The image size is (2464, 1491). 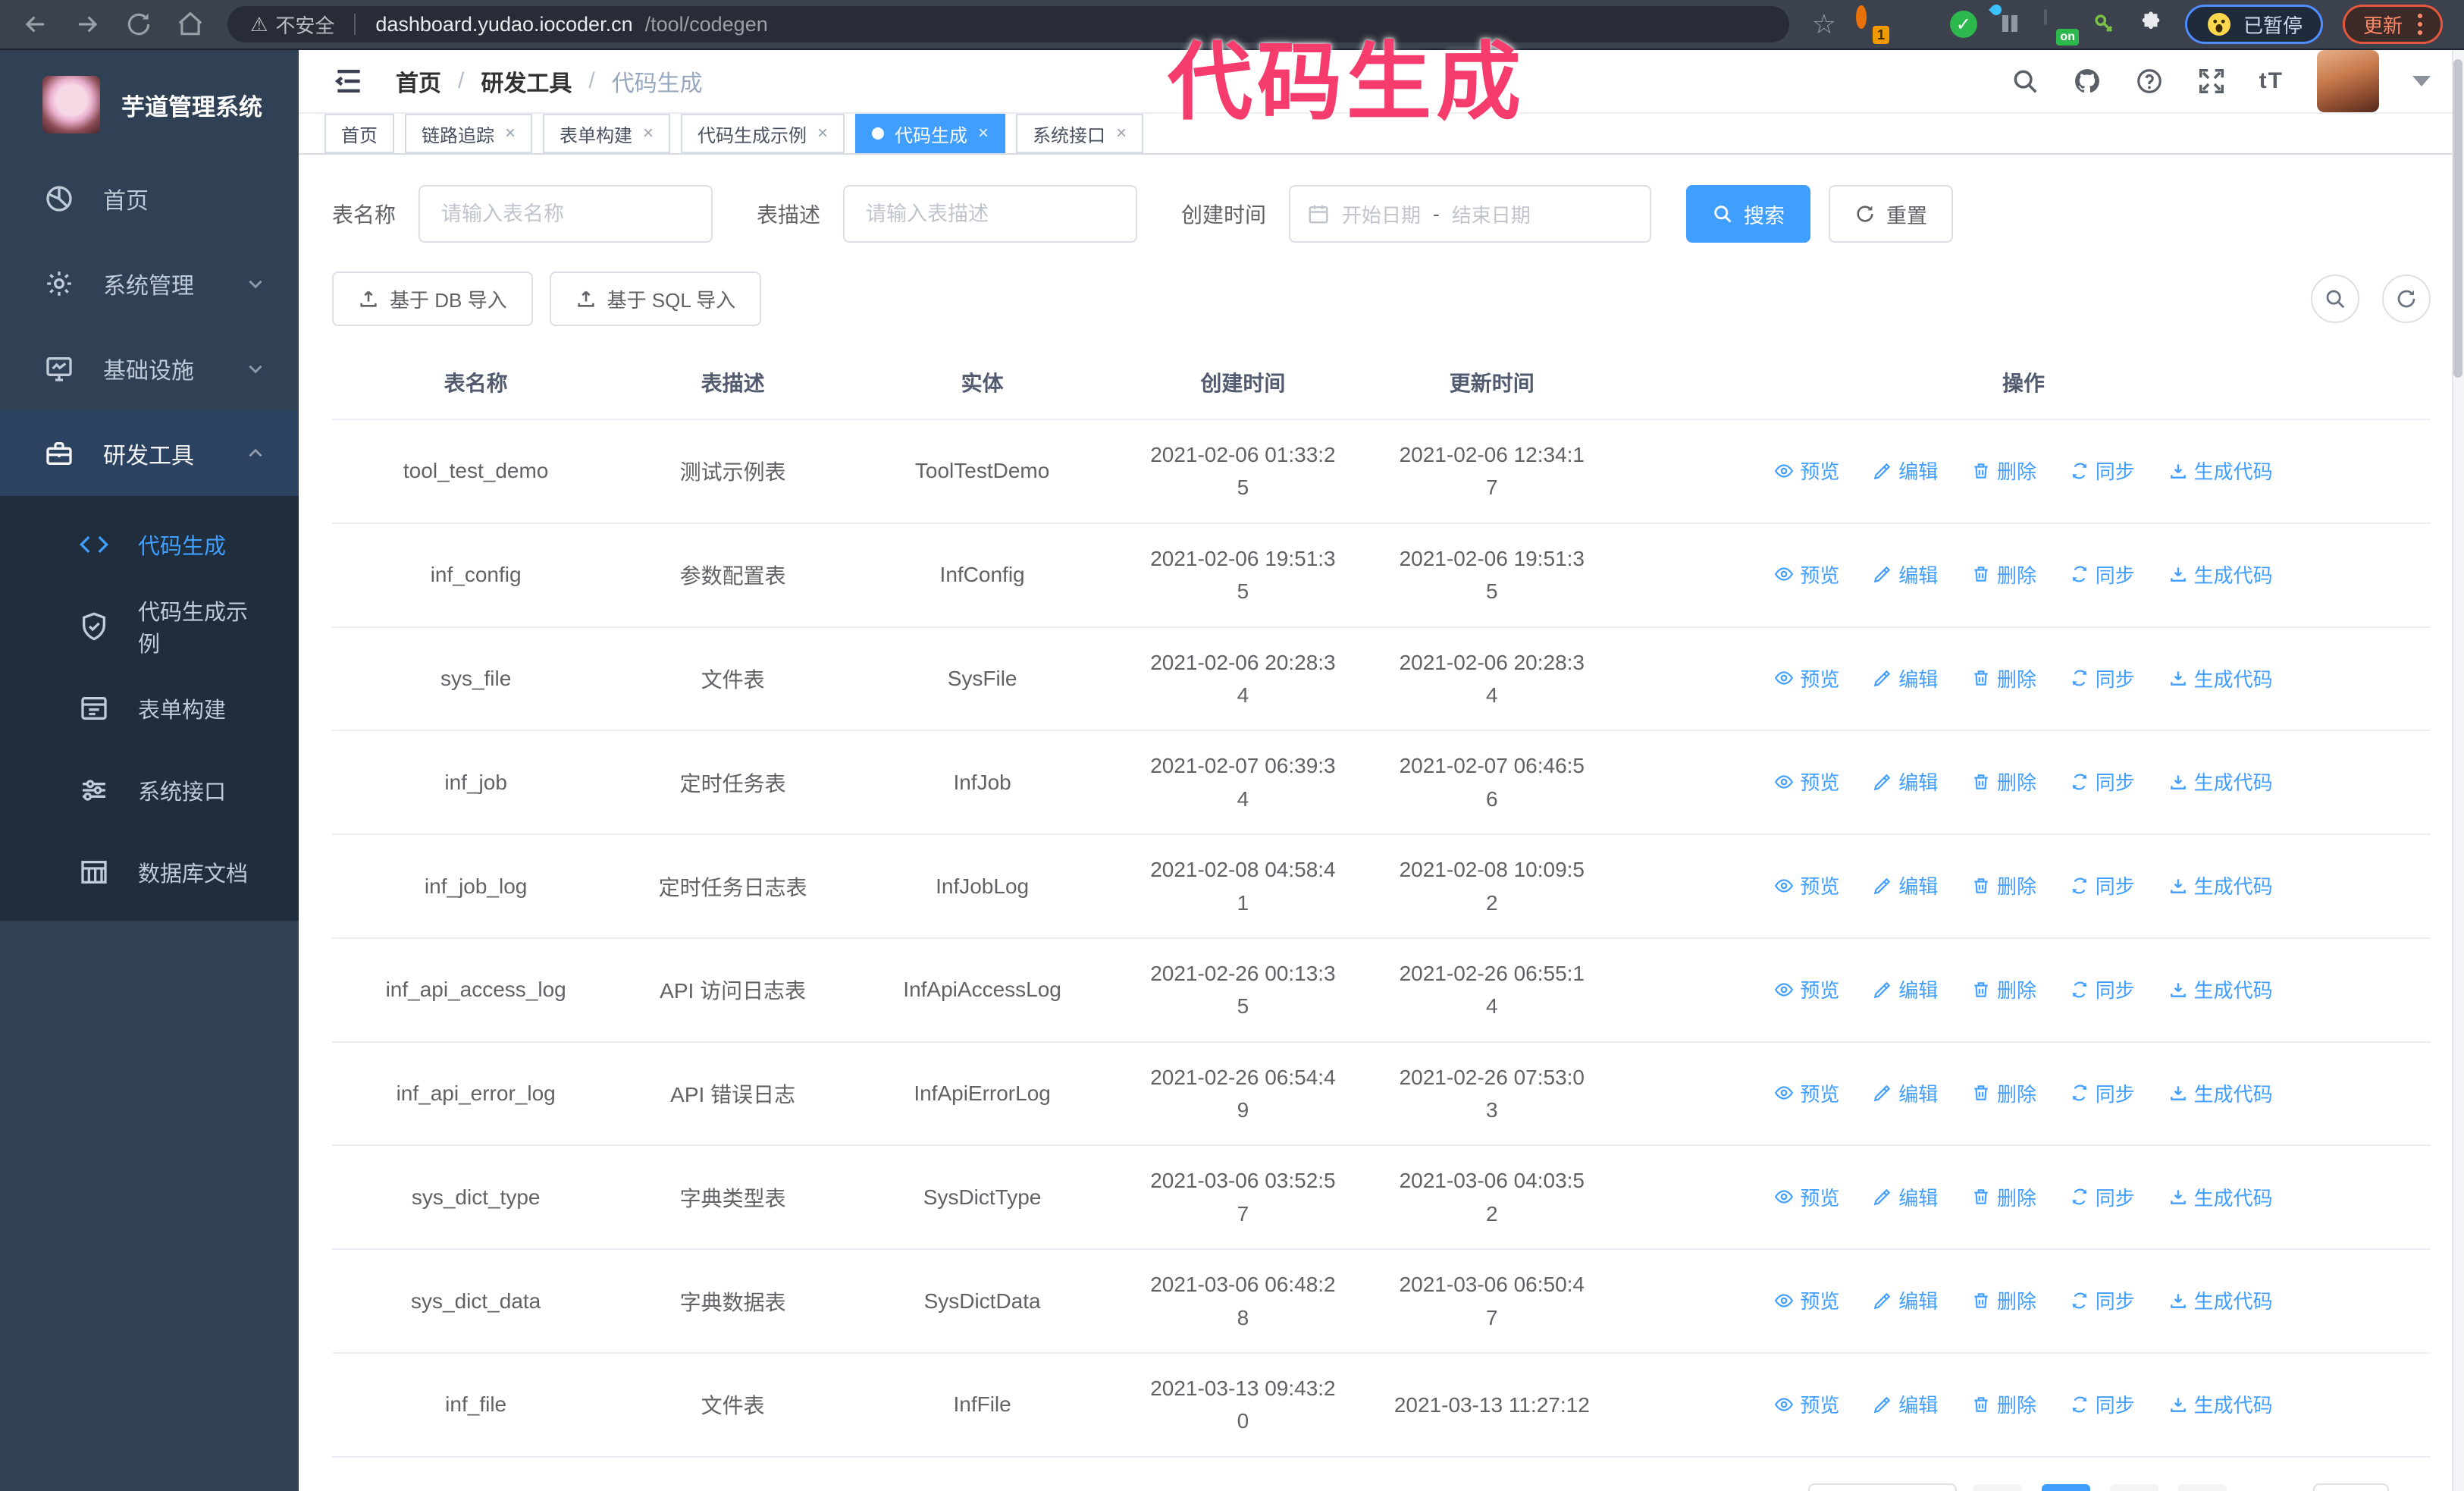 What do you see at coordinates (2066, 1487) in the screenshot?
I see `page-button-1: 1` at bounding box center [2066, 1487].